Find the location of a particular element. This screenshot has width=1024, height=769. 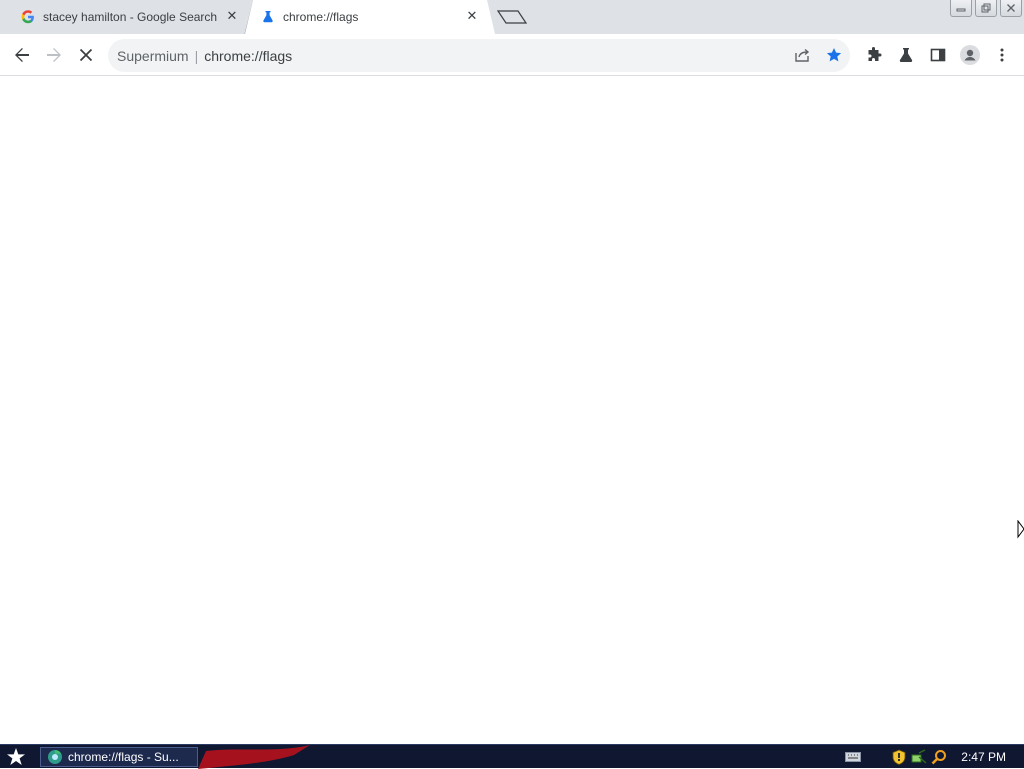

network-icon is located at coordinates (919, 757).